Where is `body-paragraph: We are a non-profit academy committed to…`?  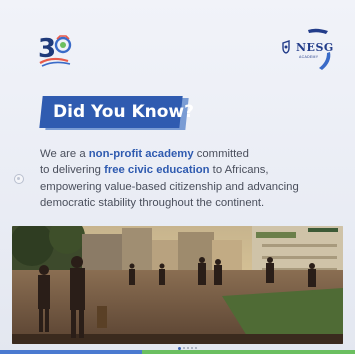
body-paragraph: We are a non-profit academy committed to… is located at coordinates (185, 178).